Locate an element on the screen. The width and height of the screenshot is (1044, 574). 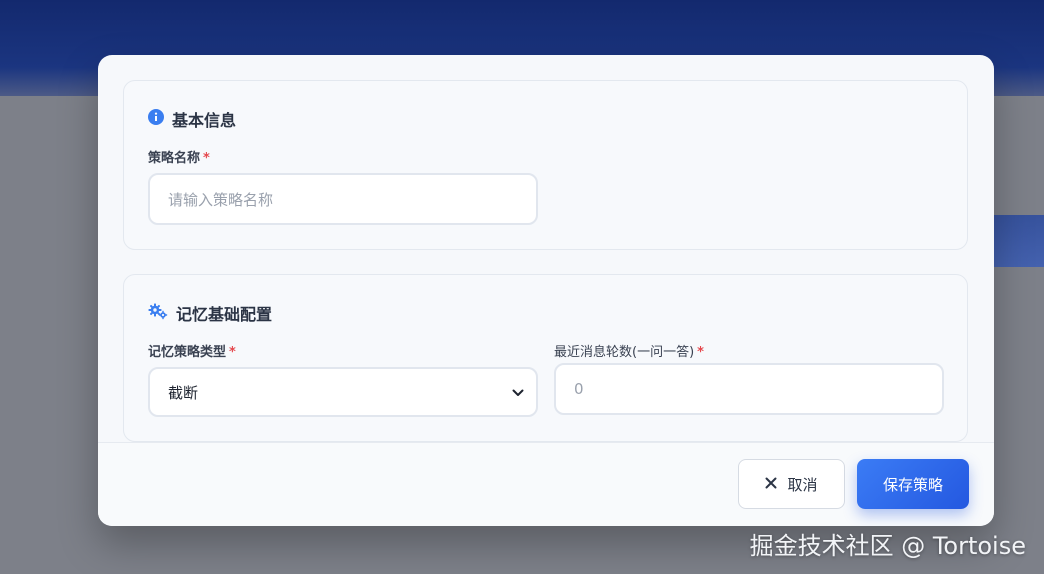
select-value: 截断 is located at coordinates (183, 392).